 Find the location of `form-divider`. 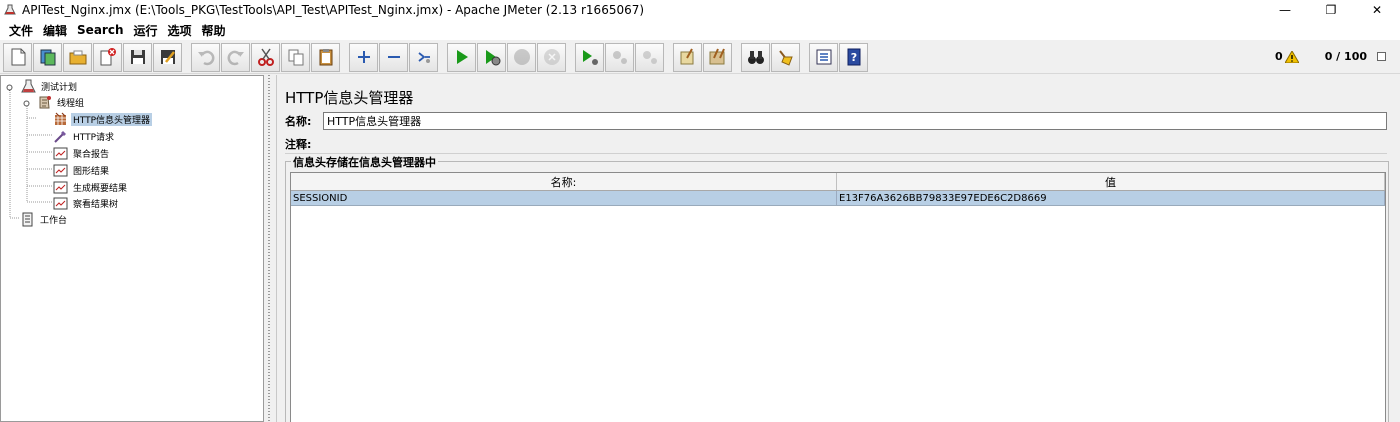

form-divider is located at coordinates (836, 153).